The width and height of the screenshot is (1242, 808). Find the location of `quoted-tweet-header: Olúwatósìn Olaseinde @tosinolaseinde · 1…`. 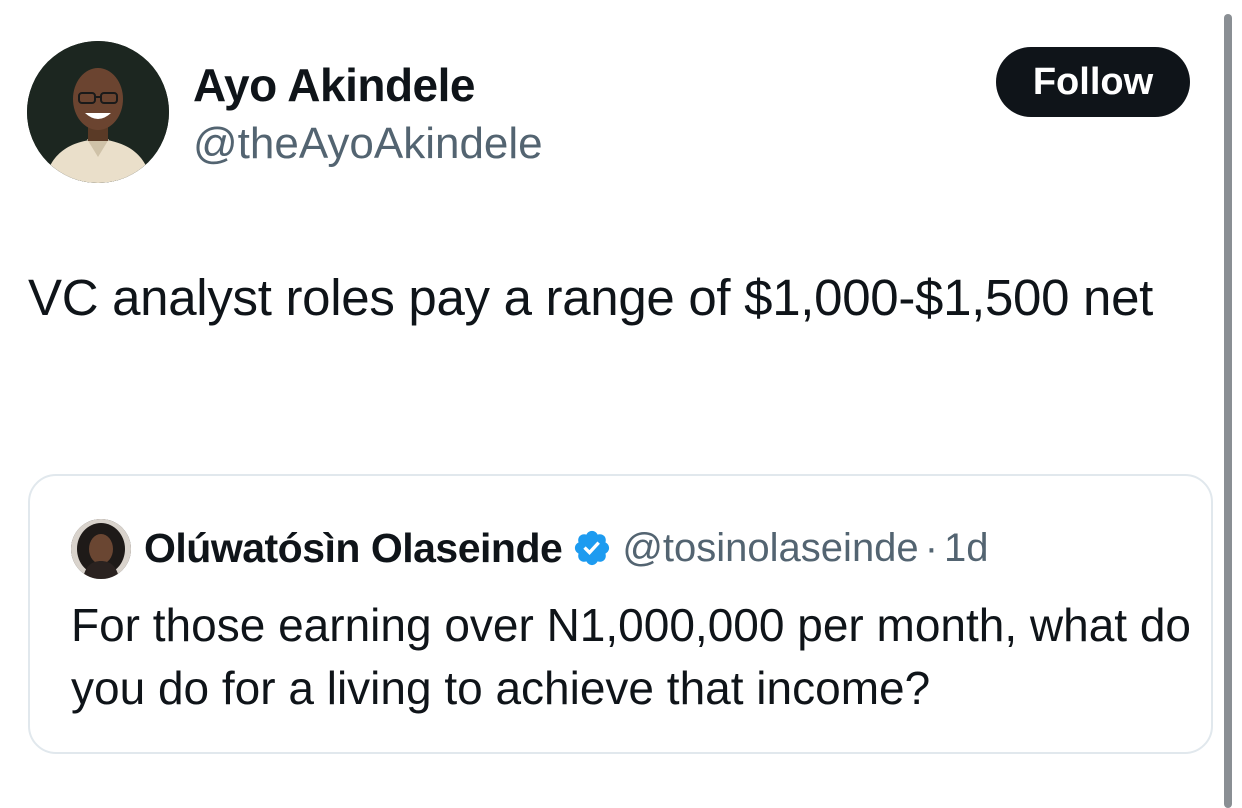

quoted-tweet-header: Olúwatósìn Olaseinde @tosinolaseinde · 1… is located at coordinates (566, 548).